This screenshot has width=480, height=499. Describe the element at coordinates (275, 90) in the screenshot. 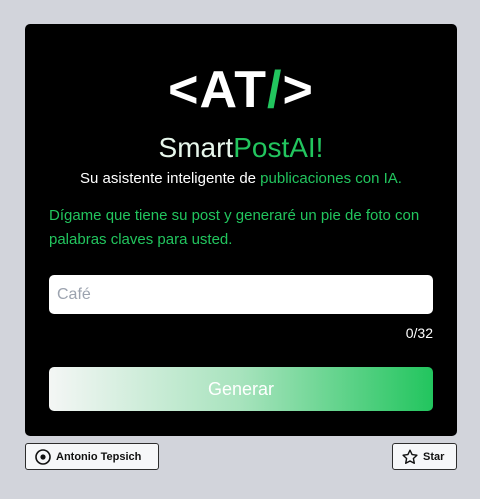

I see `logo-slash: /` at that location.